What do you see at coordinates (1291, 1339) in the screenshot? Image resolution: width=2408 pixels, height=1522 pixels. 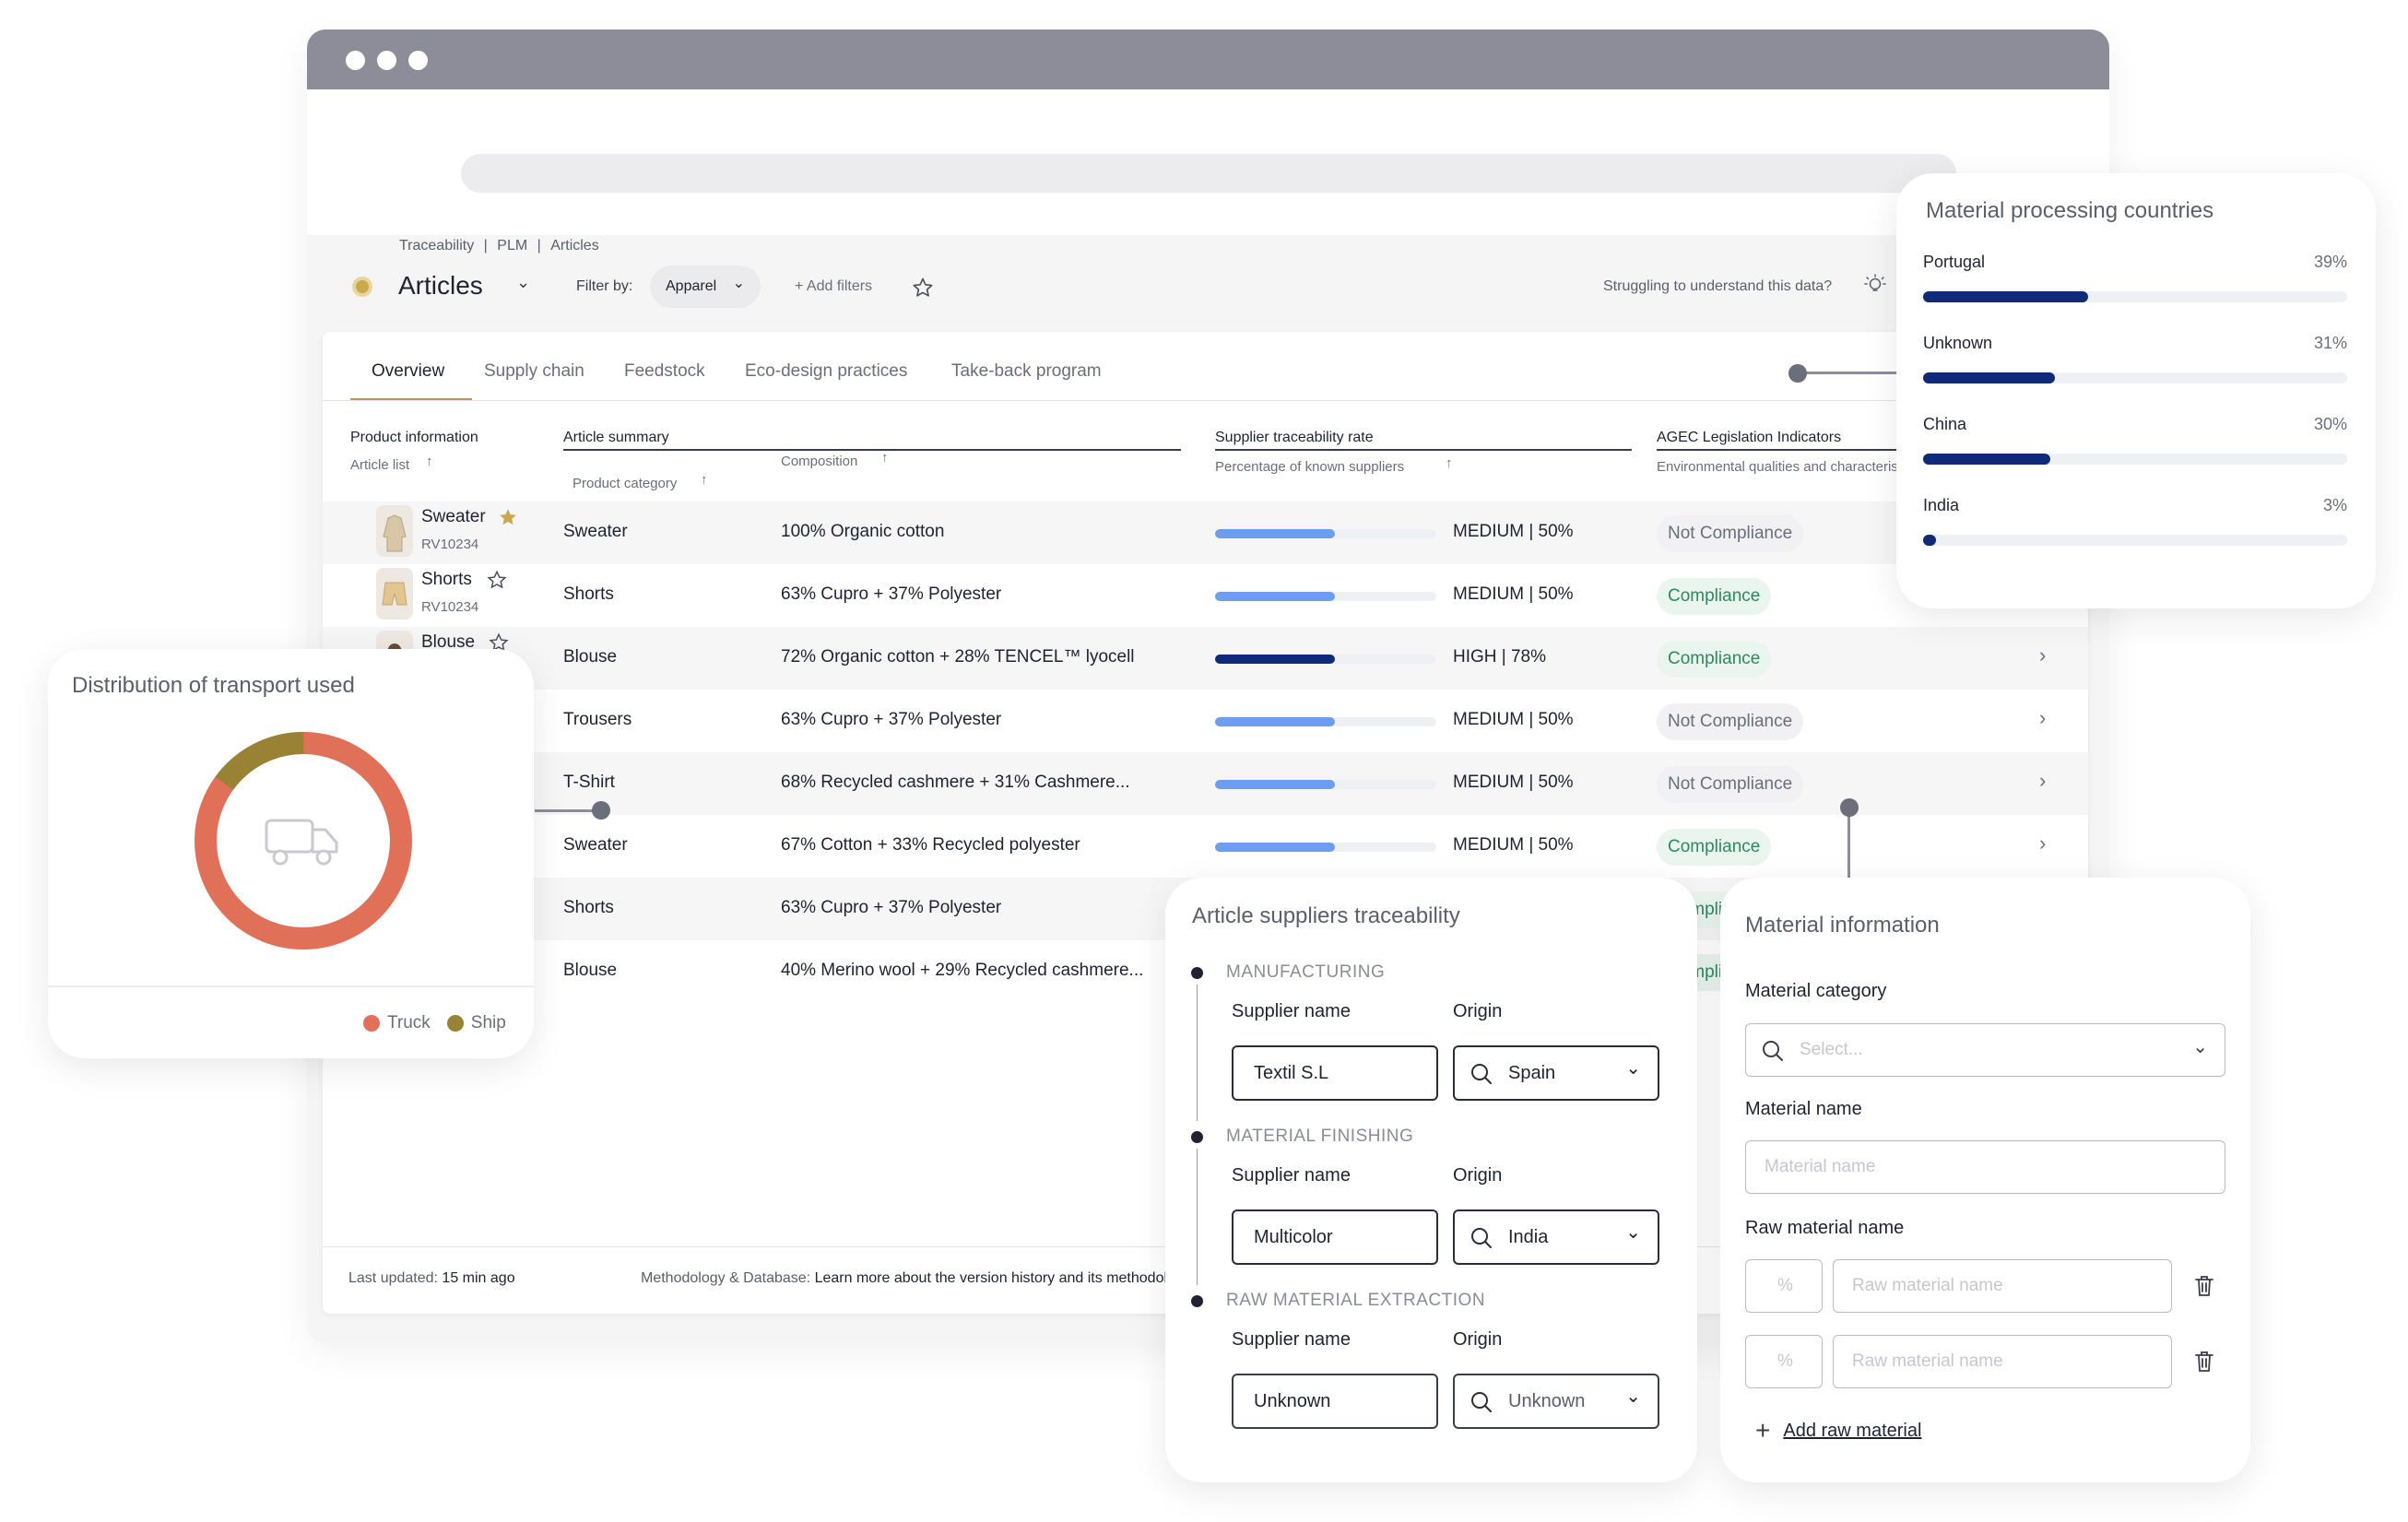 I see `supplier-name-label: Supplier name` at bounding box center [1291, 1339].